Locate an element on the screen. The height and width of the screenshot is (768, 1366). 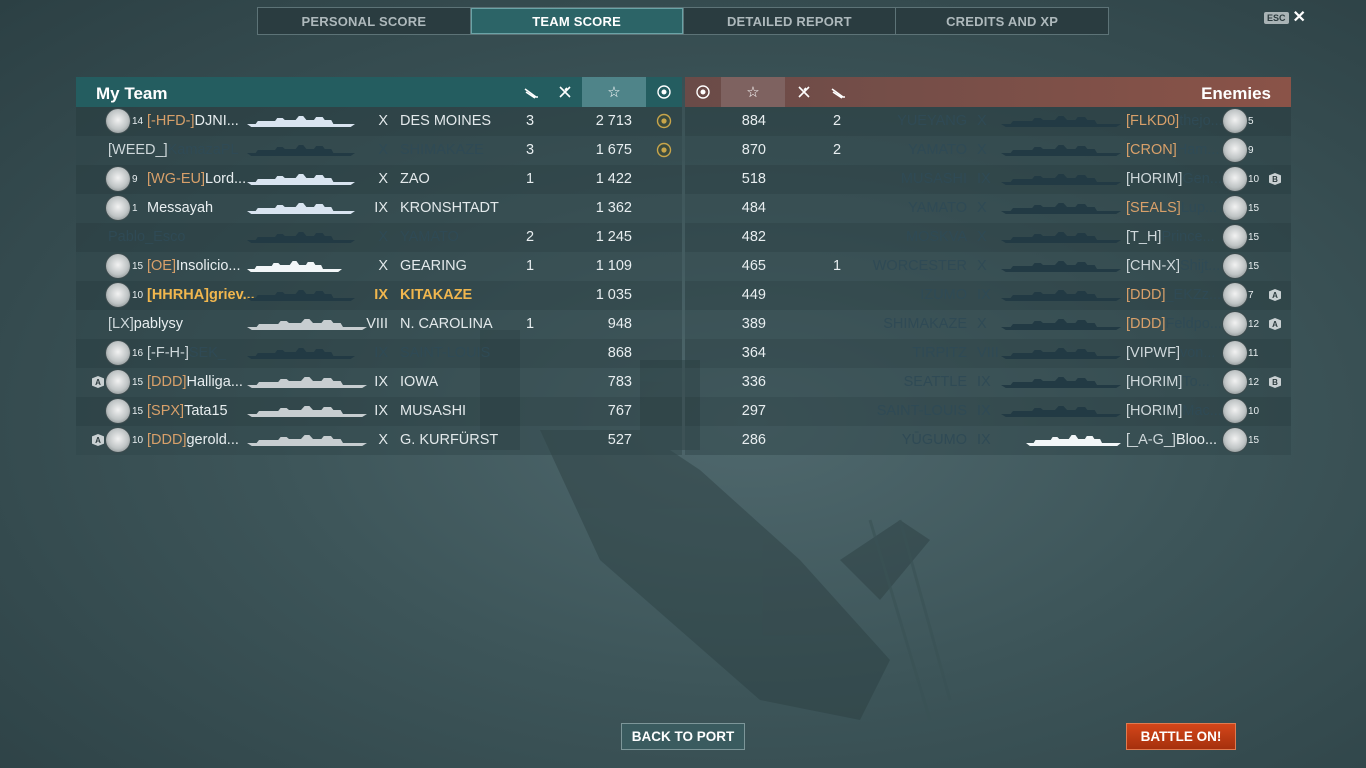
base-xp-score: 1 362 is located at coordinates (613, 208).